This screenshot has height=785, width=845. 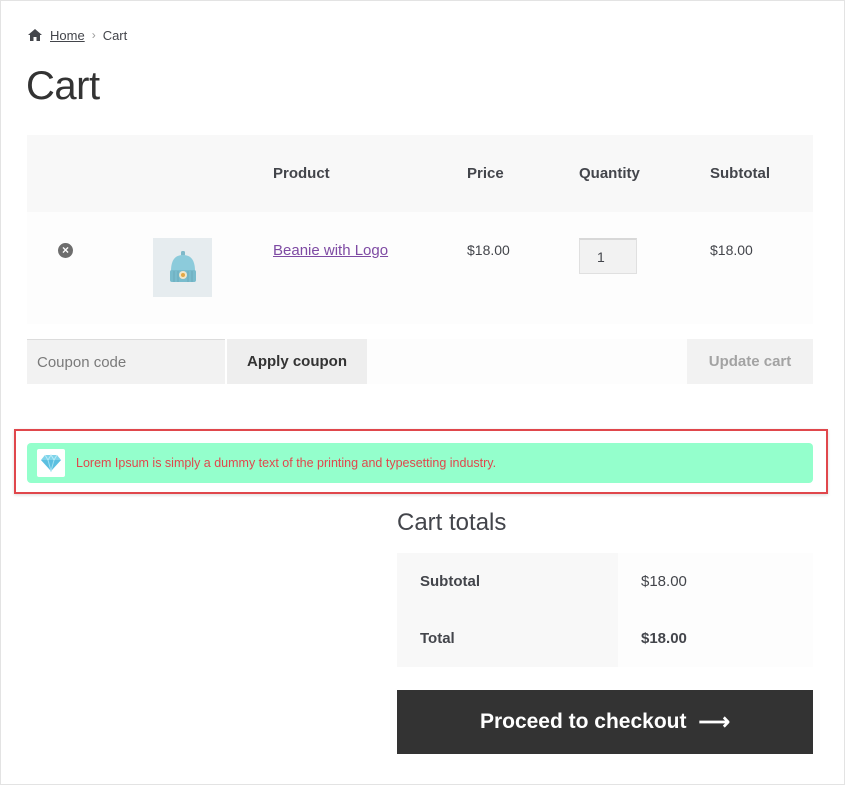 I want to click on totals-row-total: Total $18.00, so click(x=605, y=638).